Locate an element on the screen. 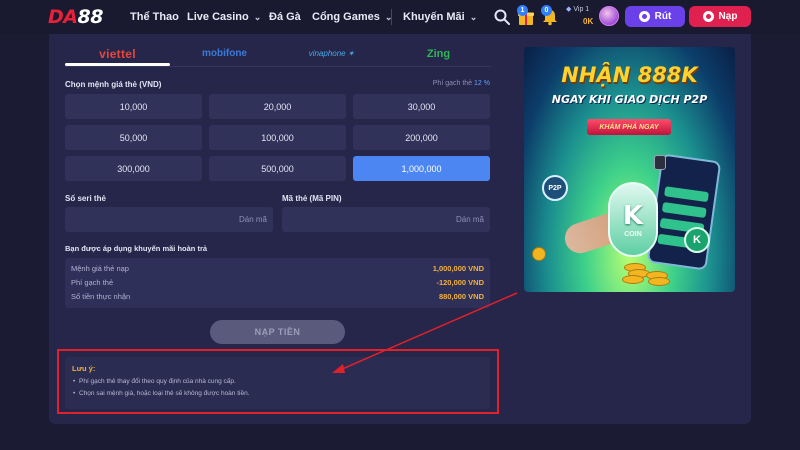 Image resolution: width=800 pixels, height=450 pixels. pin-input: Dán mã is located at coordinates (386, 219).